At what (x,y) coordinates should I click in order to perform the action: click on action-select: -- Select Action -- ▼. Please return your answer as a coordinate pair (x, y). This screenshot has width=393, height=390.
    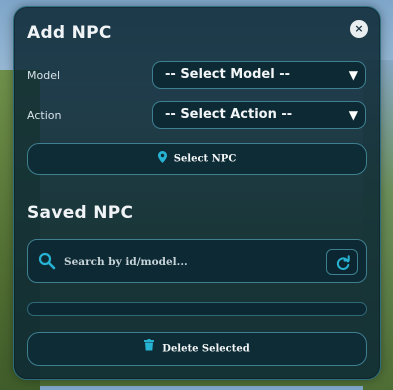
    Looking at the image, I should click on (259, 115).